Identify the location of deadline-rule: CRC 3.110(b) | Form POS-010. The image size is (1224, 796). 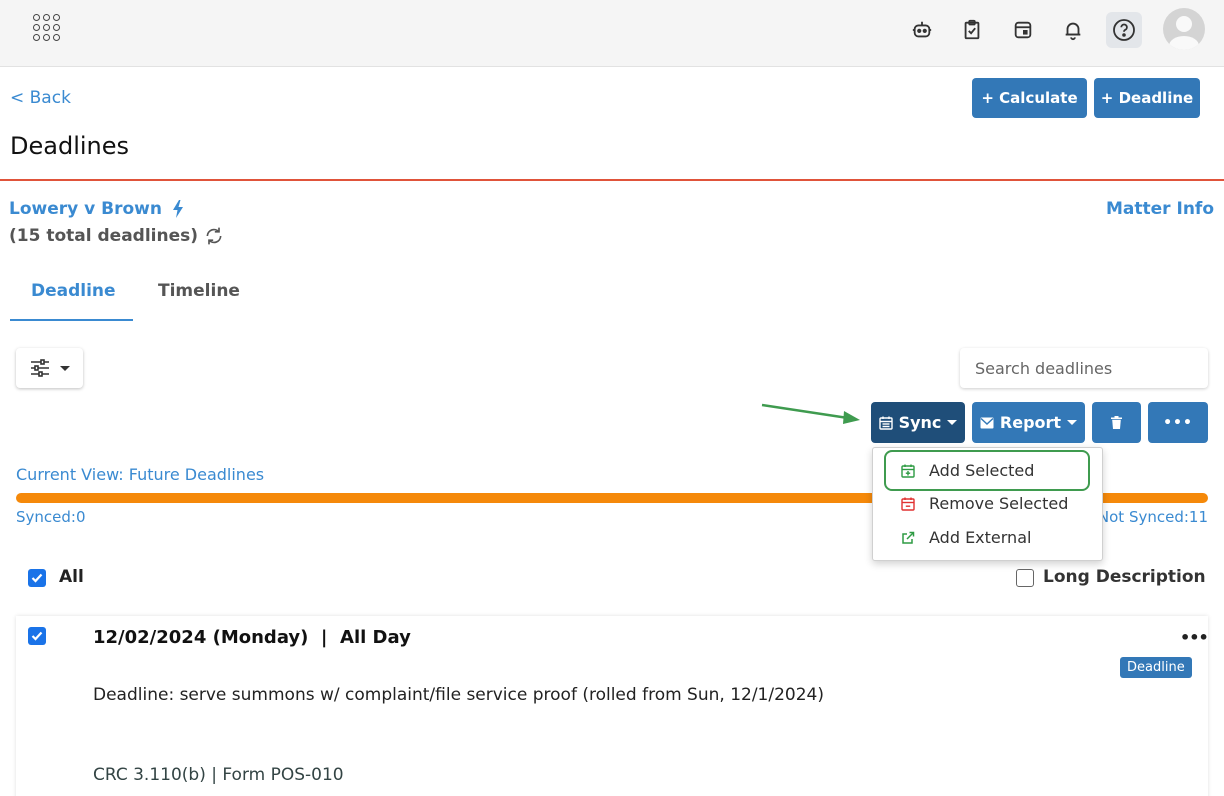
(218, 775).